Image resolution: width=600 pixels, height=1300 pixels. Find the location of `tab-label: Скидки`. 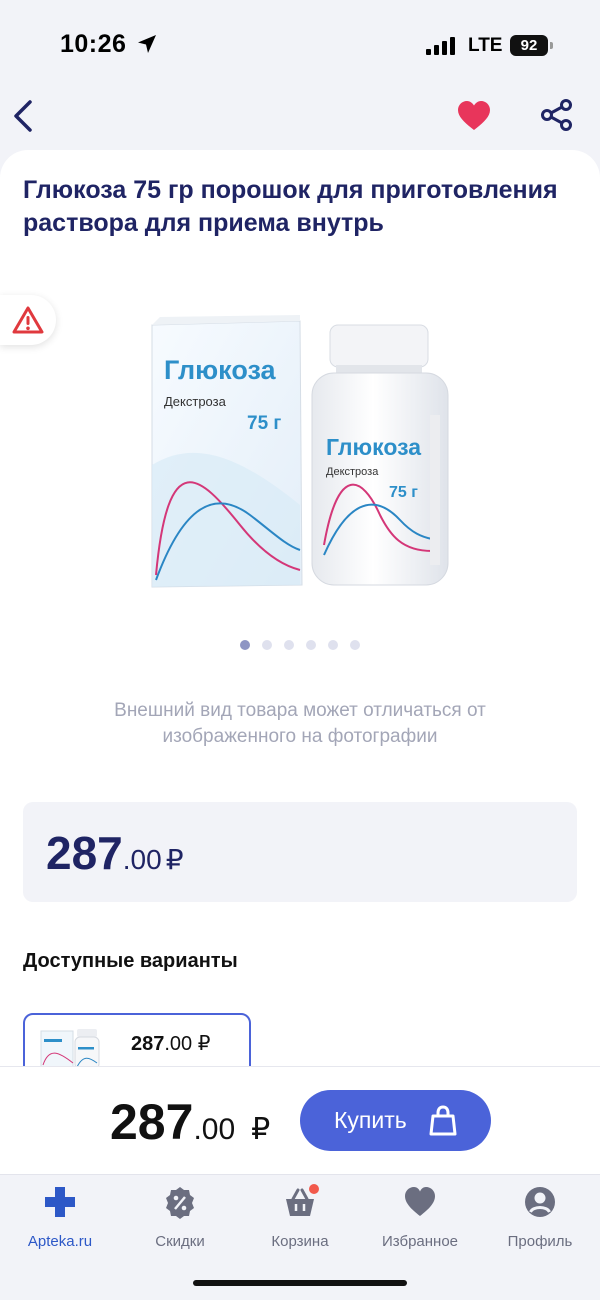

tab-label: Скидки is located at coordinates (180, 1241).